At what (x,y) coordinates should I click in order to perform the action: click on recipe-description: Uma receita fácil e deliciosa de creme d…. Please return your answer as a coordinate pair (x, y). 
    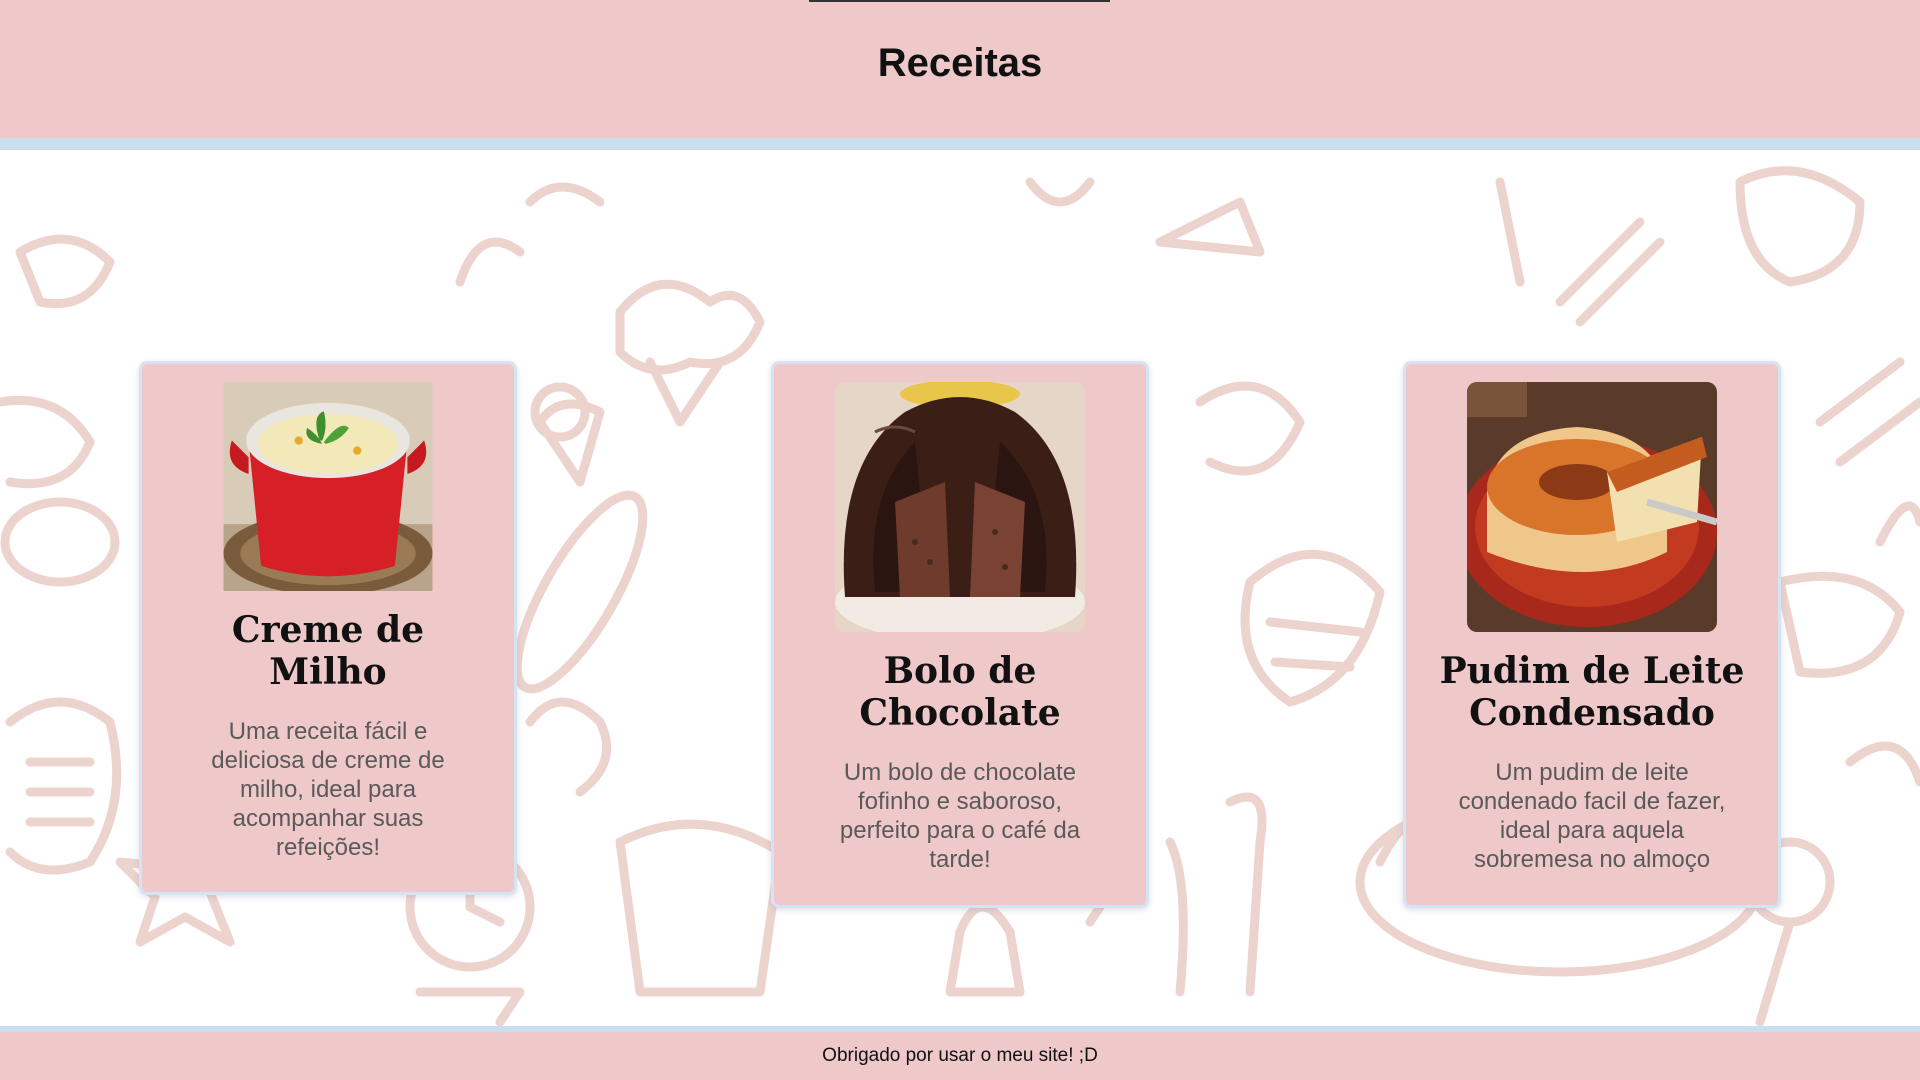
    Looking at the image, I should click on (328, 789).